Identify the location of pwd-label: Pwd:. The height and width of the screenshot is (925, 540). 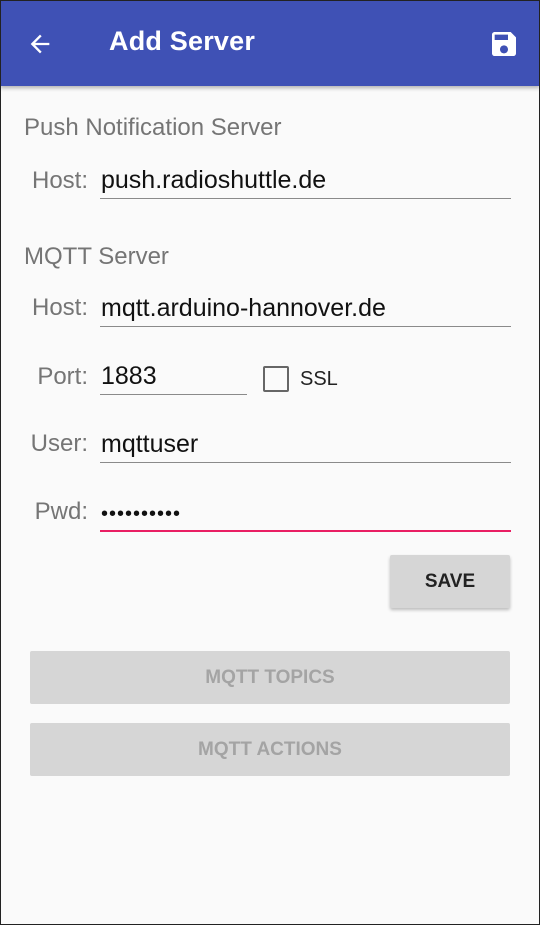
(61, 511).